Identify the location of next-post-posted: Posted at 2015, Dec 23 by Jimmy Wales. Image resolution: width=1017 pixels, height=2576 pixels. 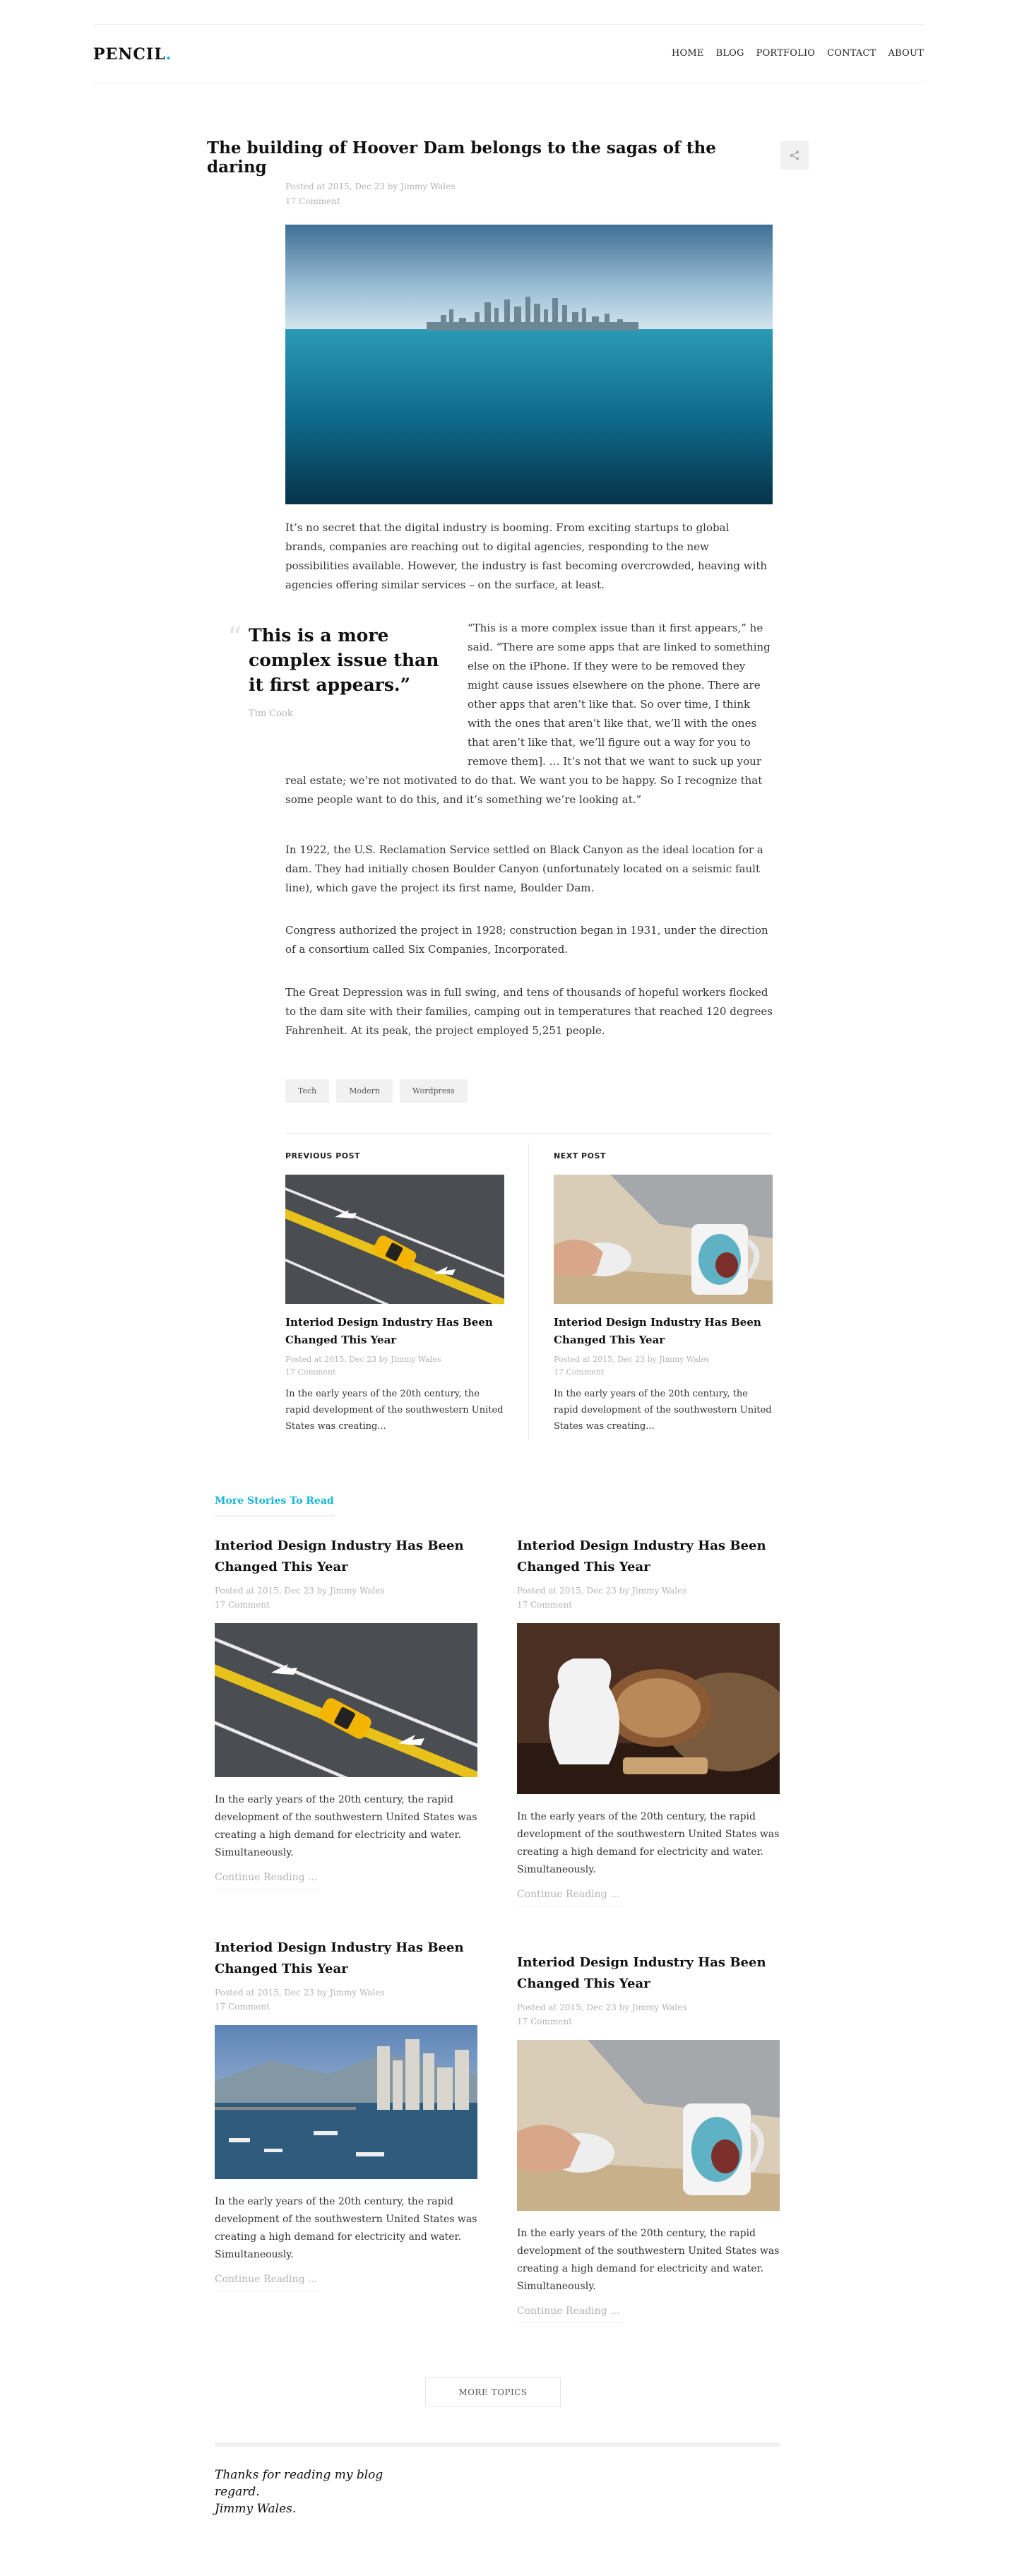
(632, 1359).